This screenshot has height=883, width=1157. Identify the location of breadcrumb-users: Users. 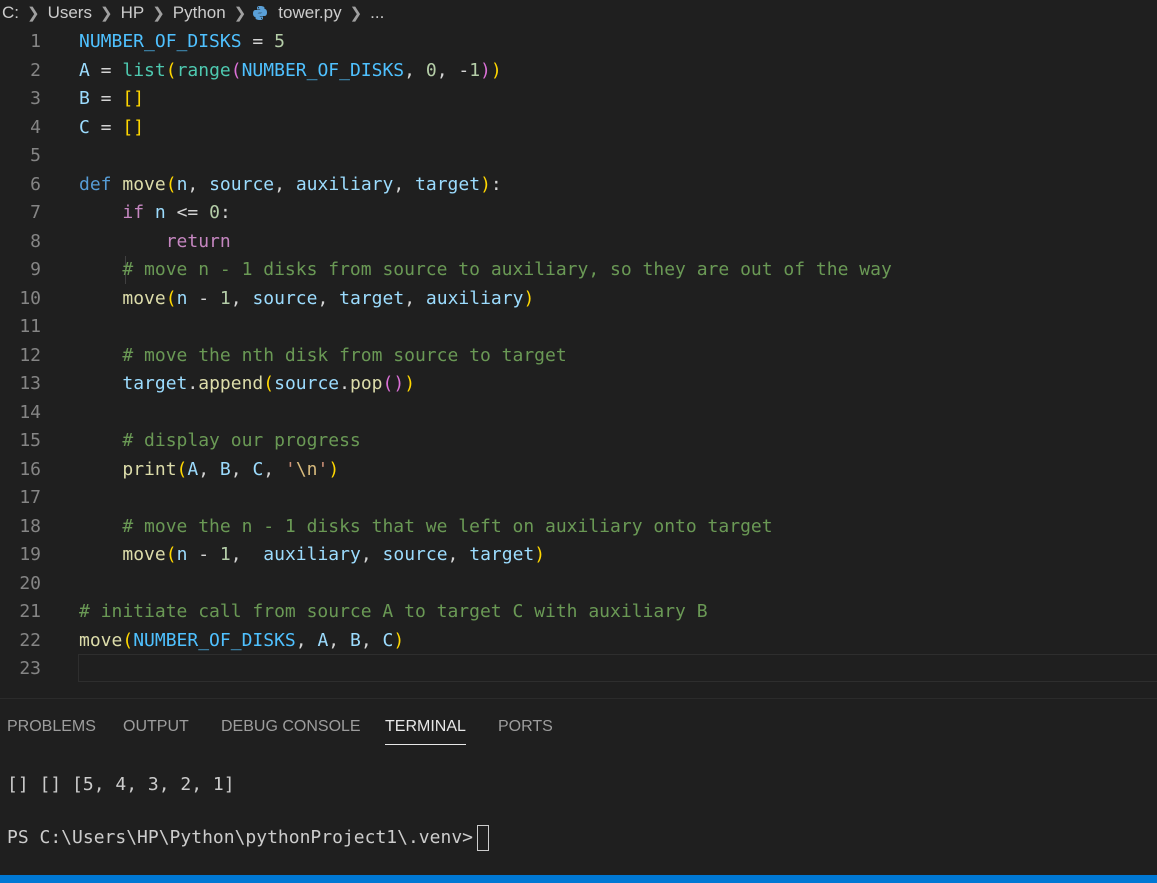
(70, 13).